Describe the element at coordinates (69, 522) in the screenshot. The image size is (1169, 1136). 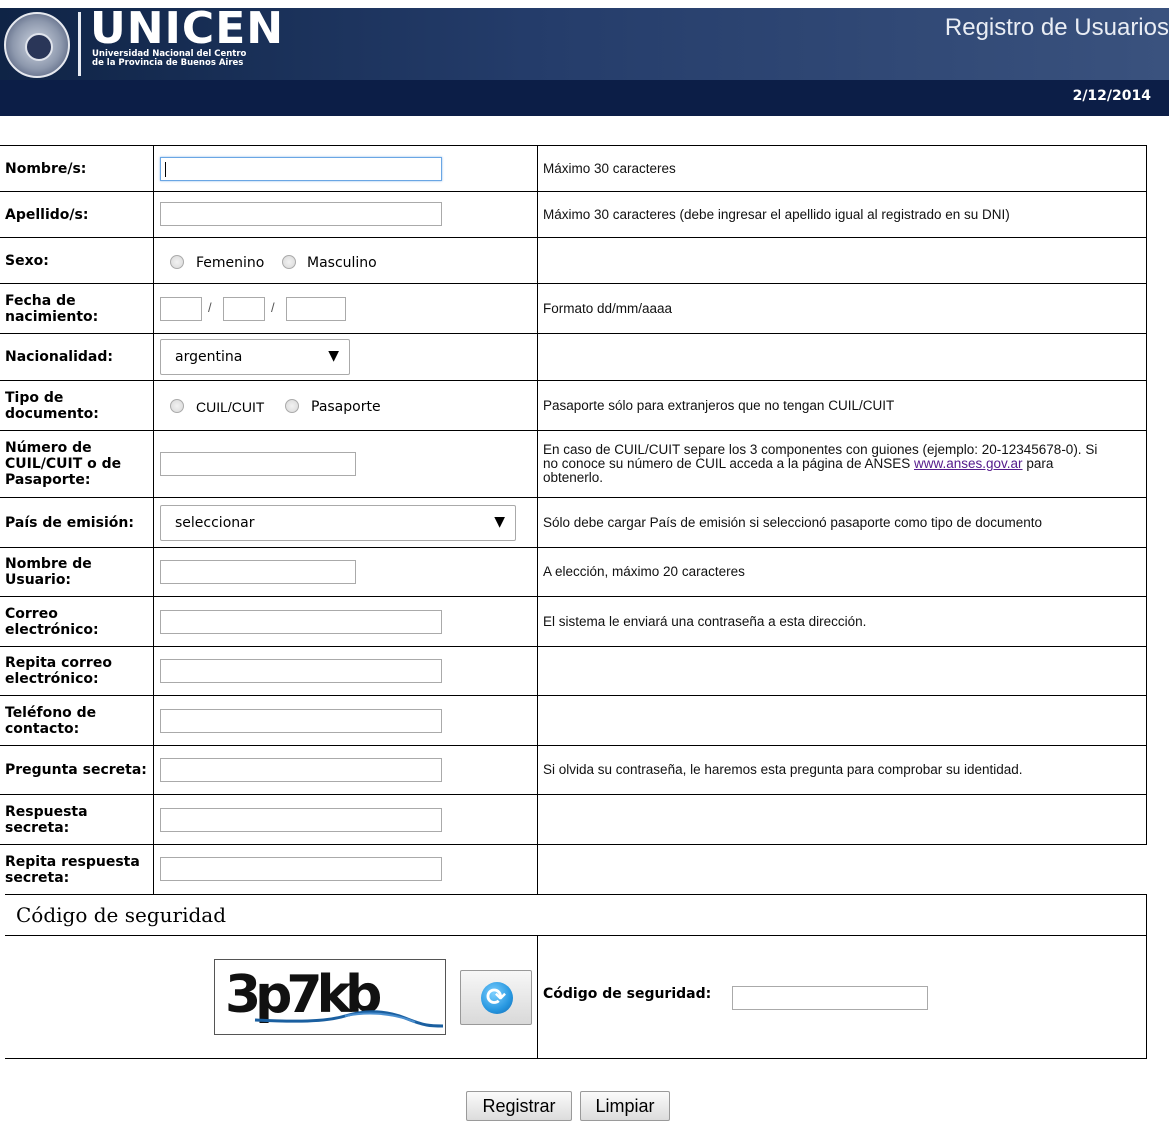
I see `pais-emision-label: País de emisión:` at that location.